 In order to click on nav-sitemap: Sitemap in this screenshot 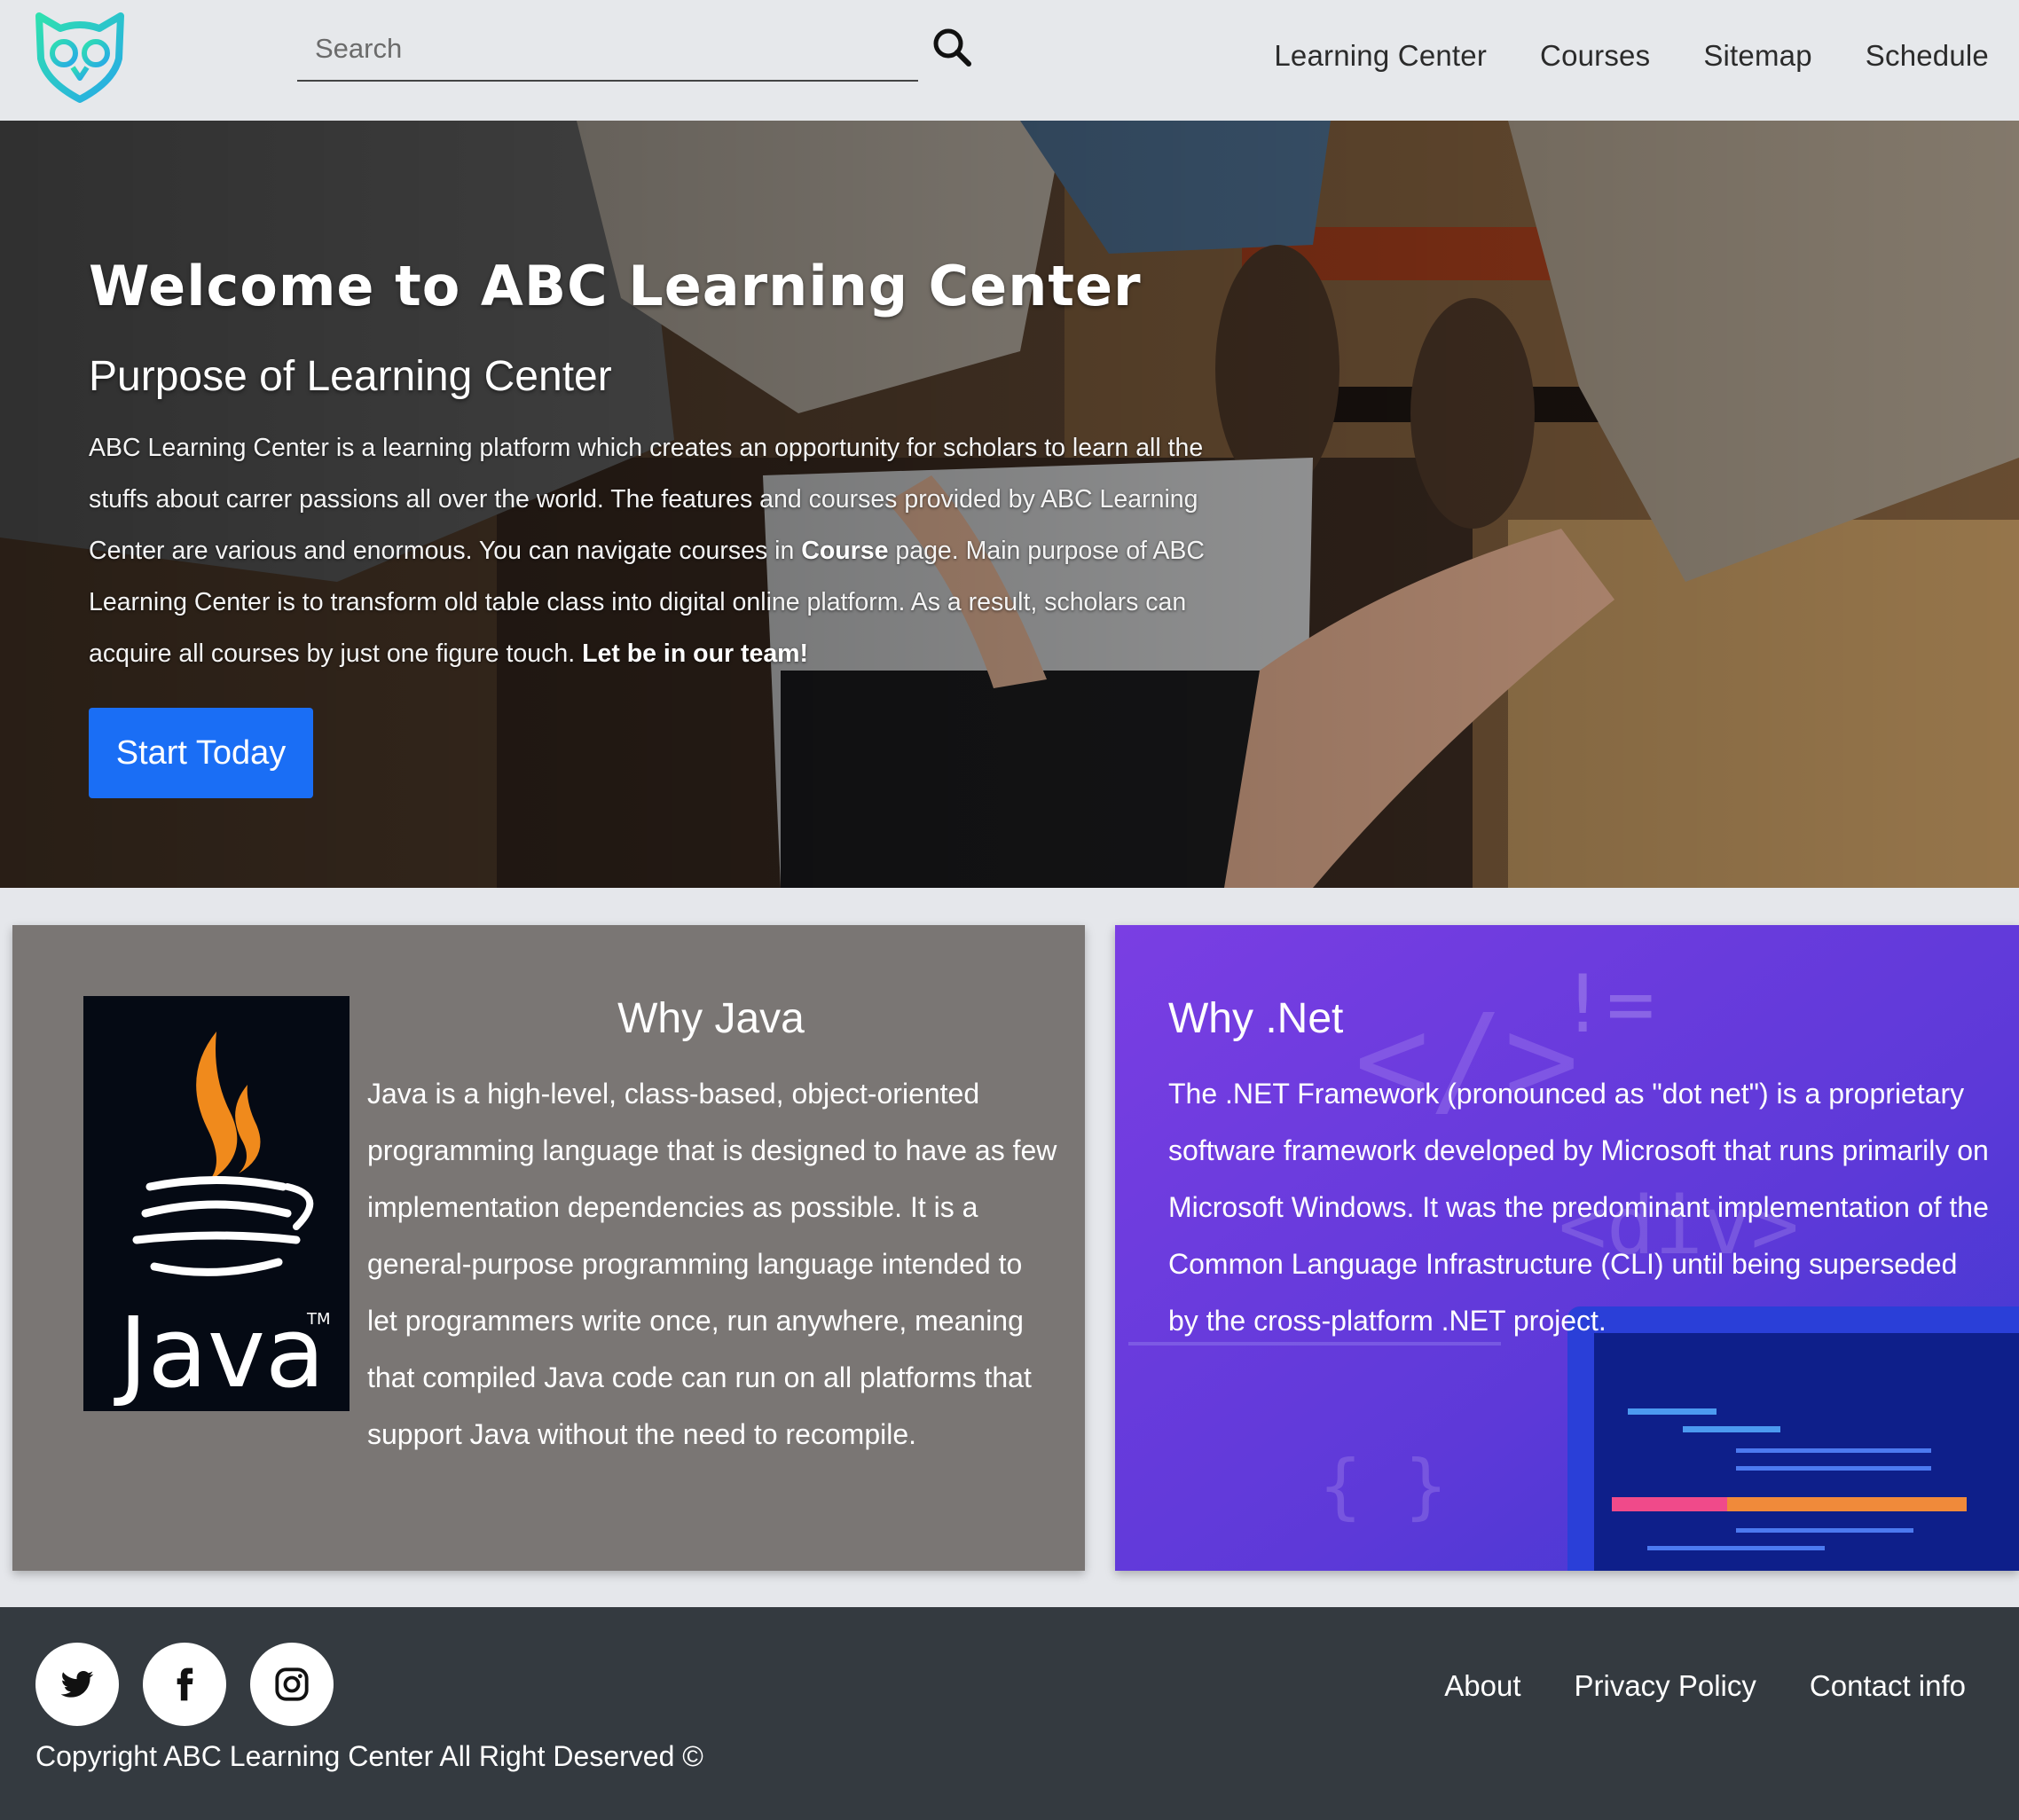, I will do `click(1757, 56)`.